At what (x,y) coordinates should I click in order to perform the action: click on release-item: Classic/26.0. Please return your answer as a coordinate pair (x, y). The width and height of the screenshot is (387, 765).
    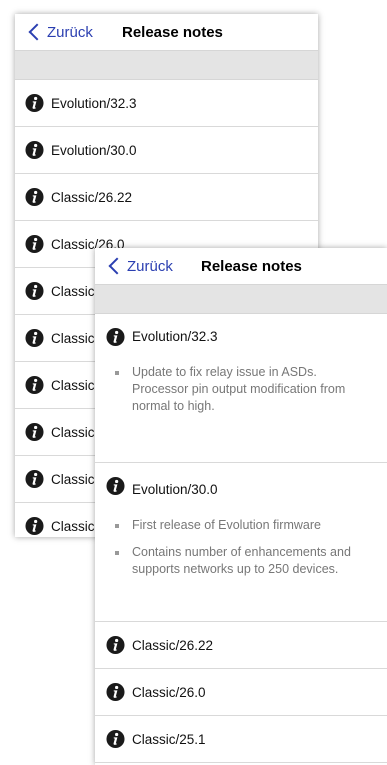
    Looking at the image, I should click on (241, 692).